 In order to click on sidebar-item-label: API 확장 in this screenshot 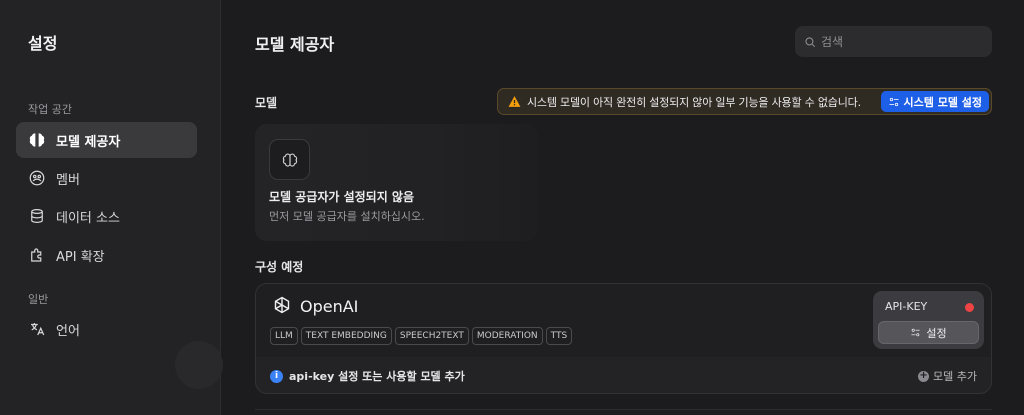, I will do `click(80, 257)`.